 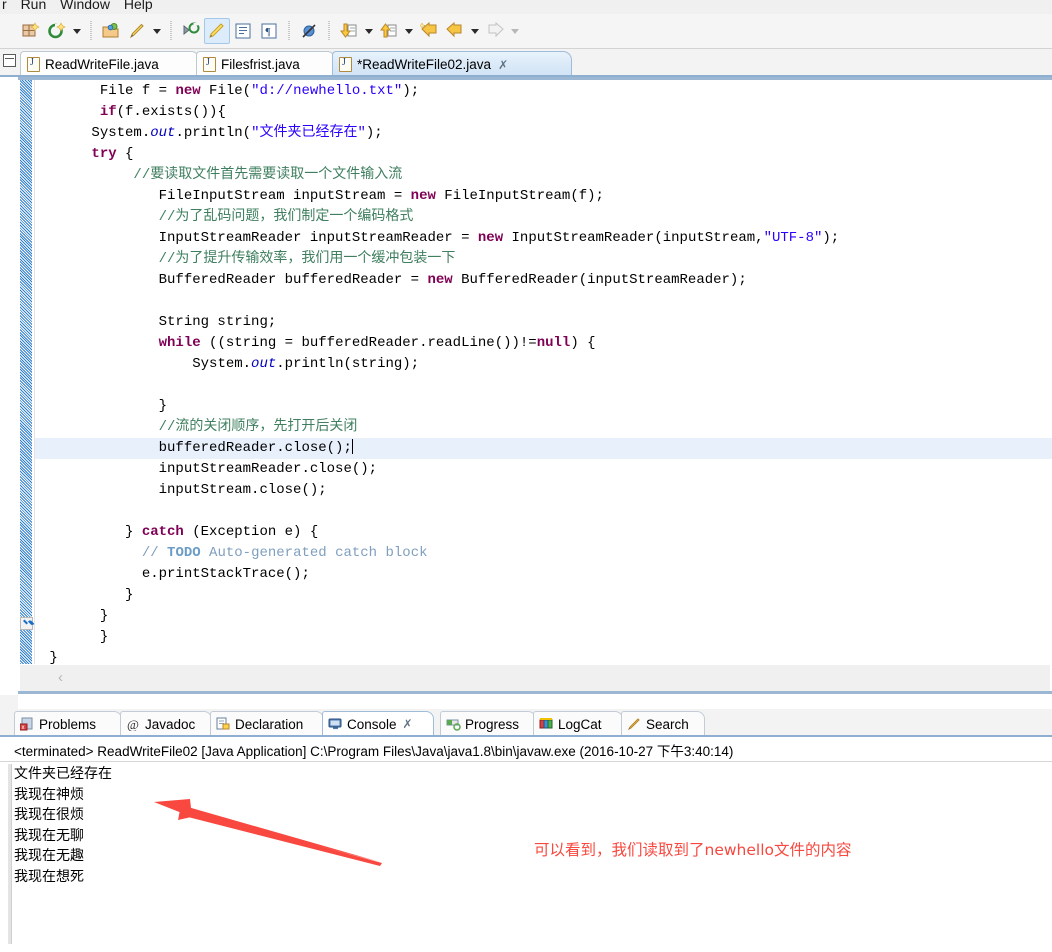 What do you see at coordinates (349, 31) in the screenshot?
I see `down-arrow-doc-icon` at bounding box center [349, 31].